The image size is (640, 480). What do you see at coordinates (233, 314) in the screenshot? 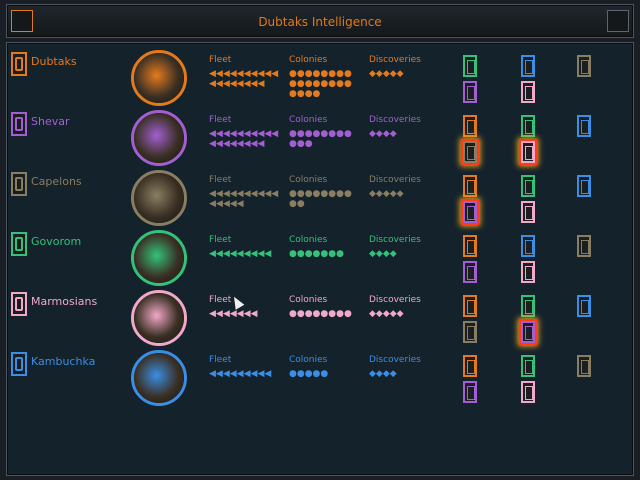
I see `fleet-ships-icons: ◀◀◀◀◀◀◀` at bounding box center [233, 314].